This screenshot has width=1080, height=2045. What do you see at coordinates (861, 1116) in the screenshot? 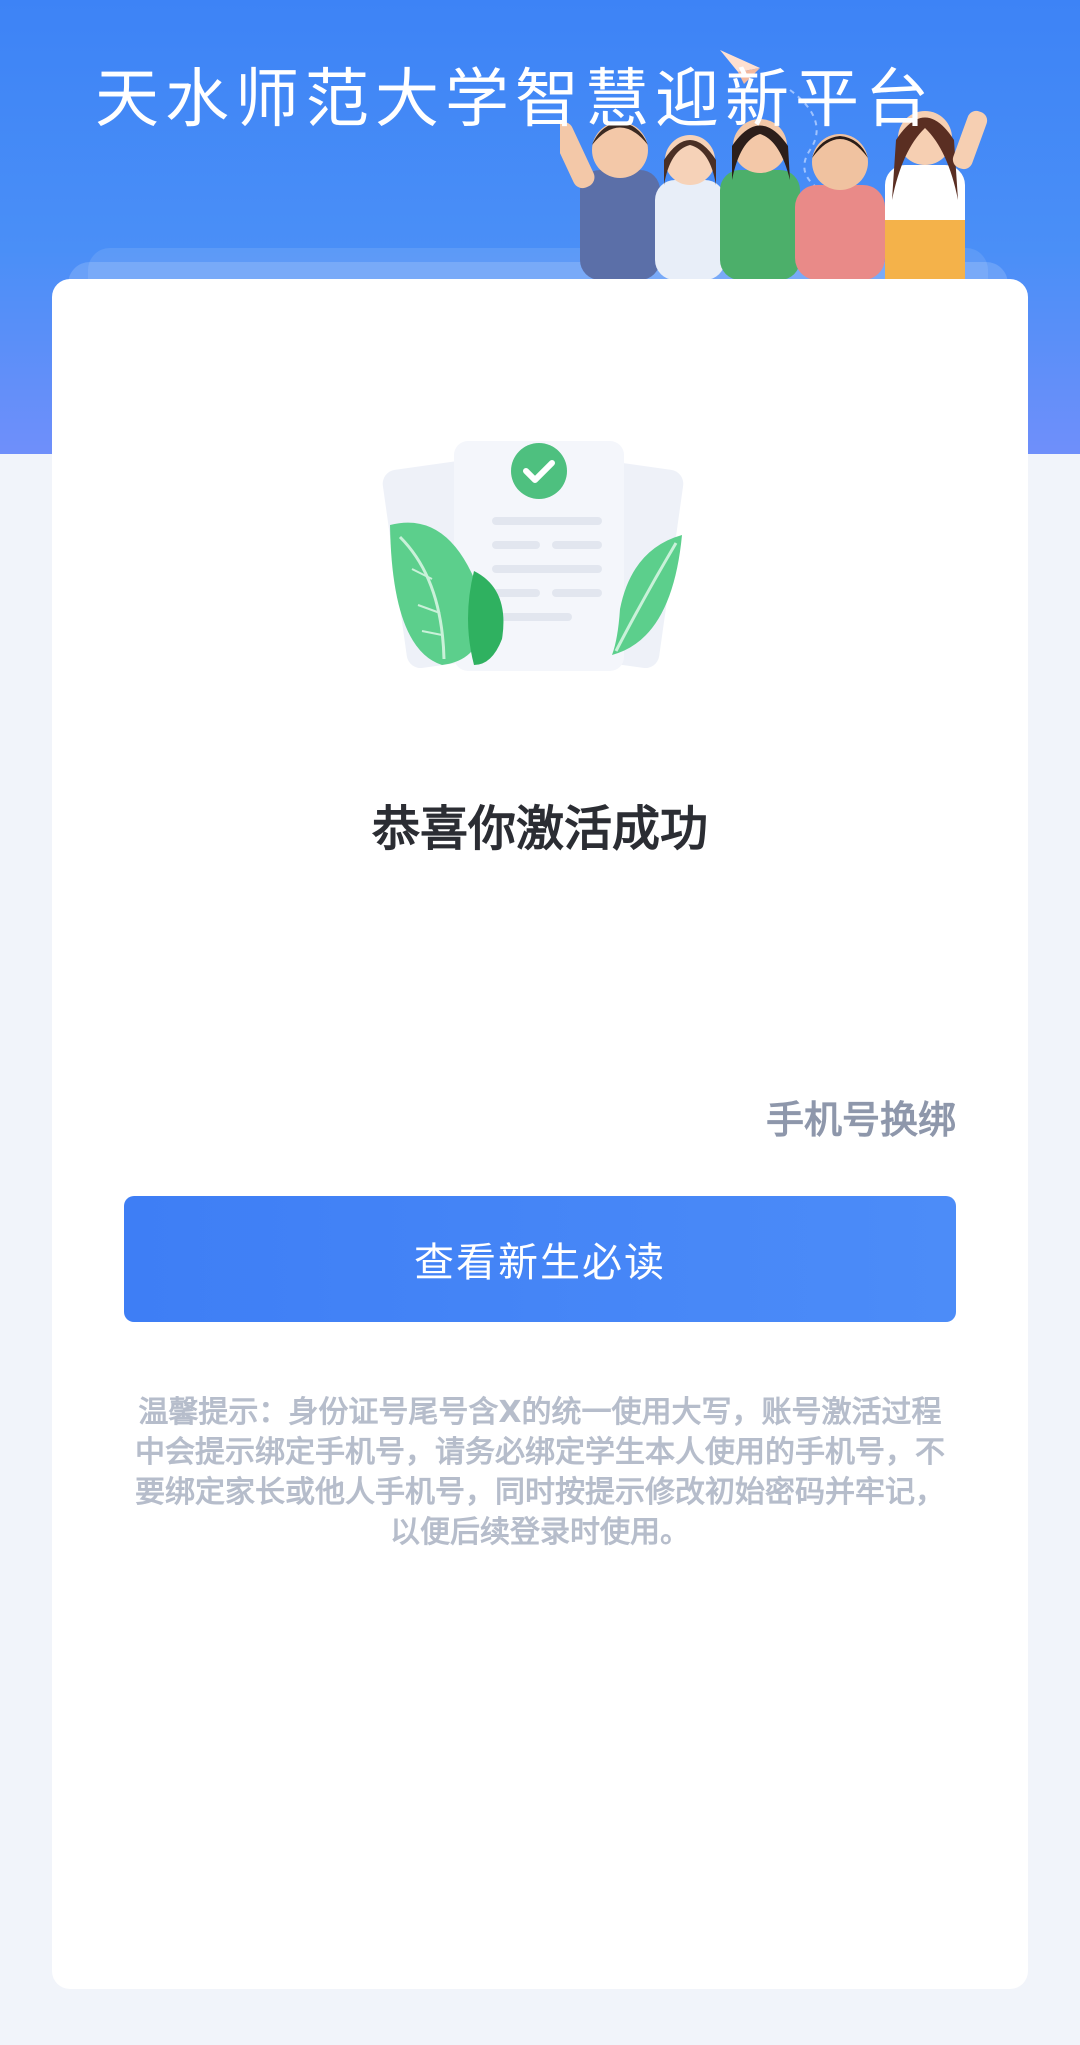
I see `phone-rebind-link: 手机号换绑` at bounding box center [861, 1116].